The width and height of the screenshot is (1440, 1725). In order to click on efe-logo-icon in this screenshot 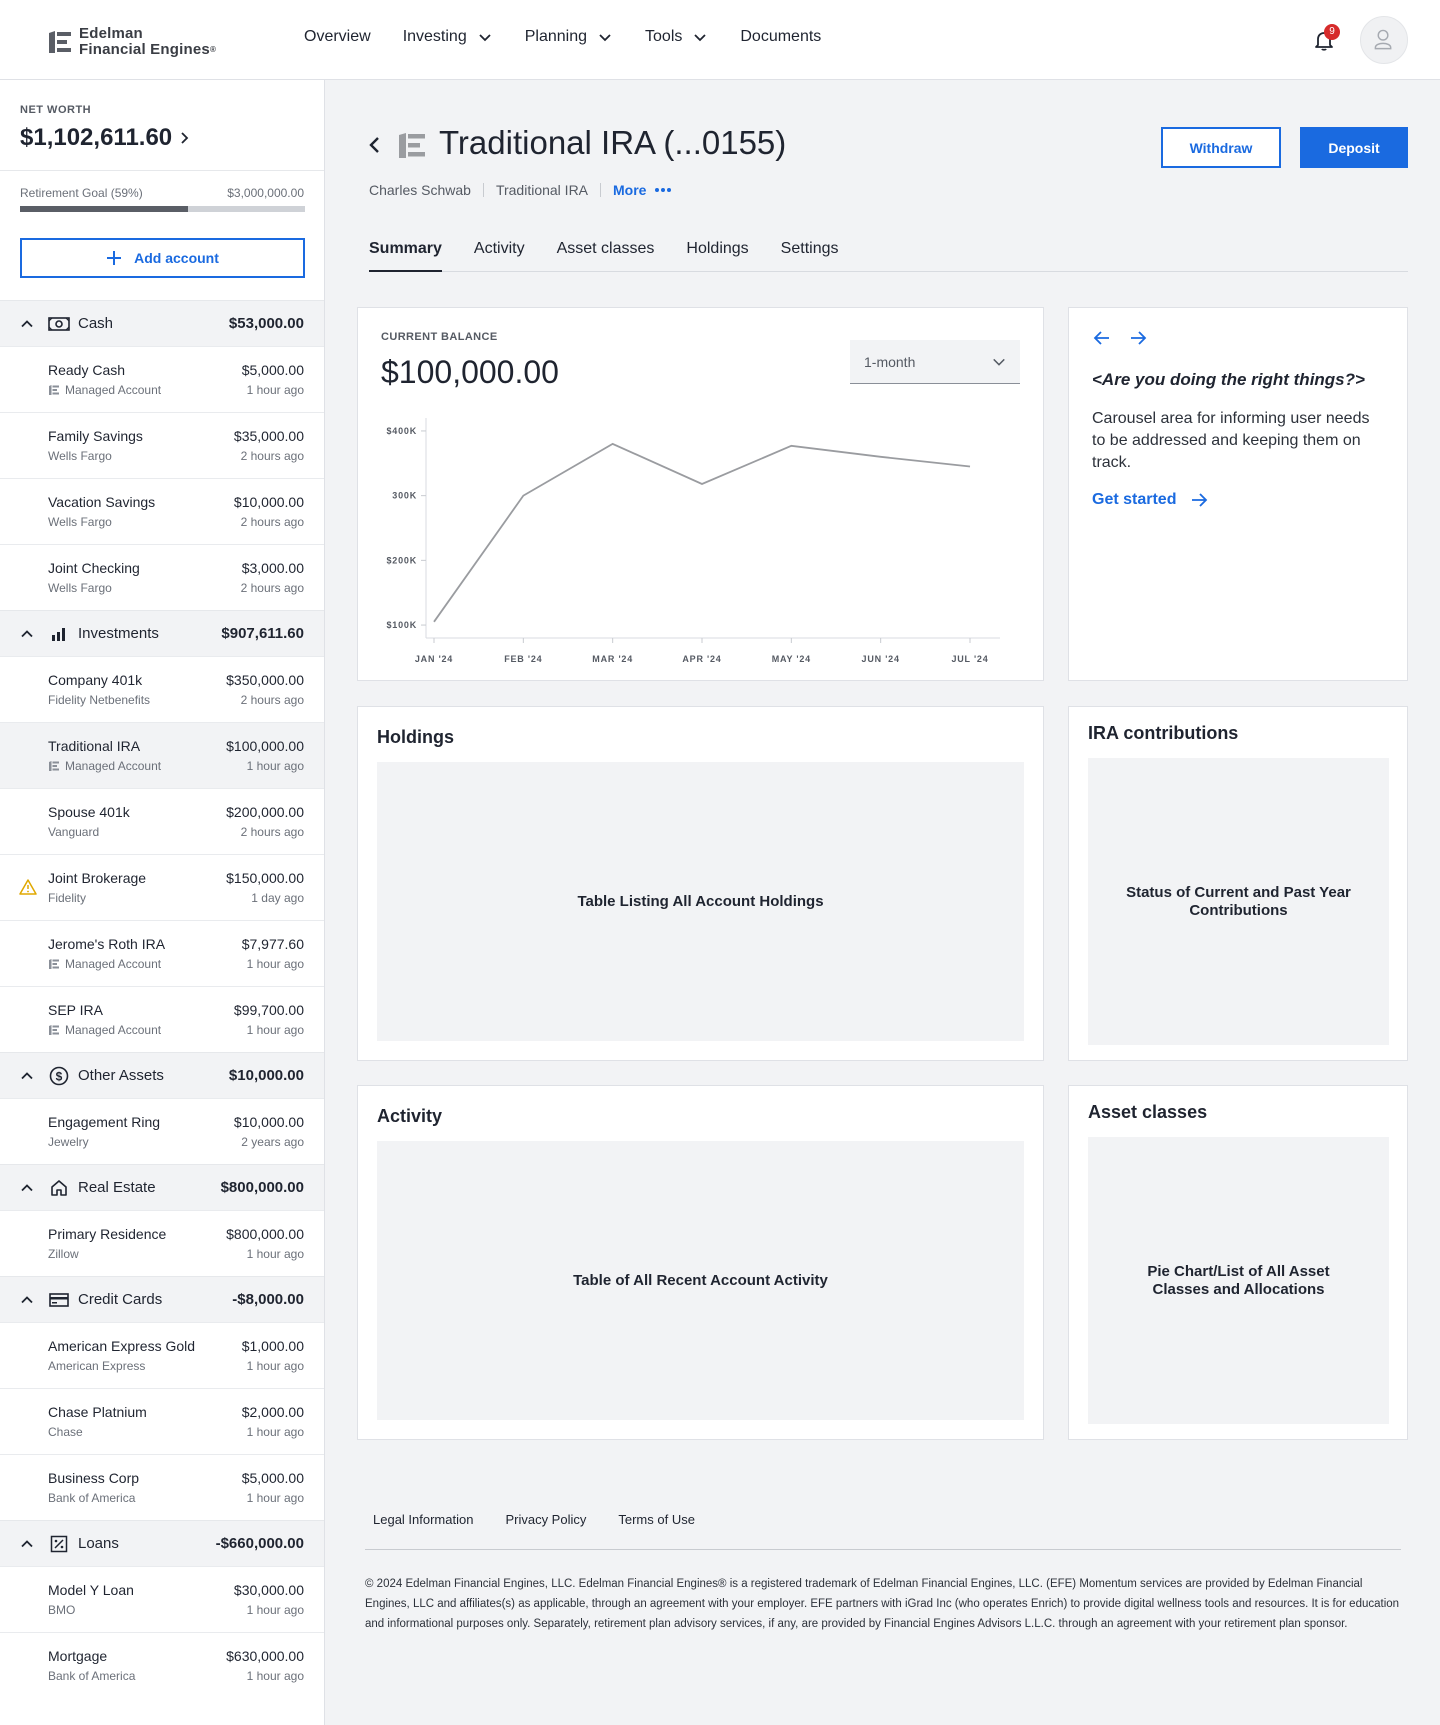, I will do `click(60, 42)`.